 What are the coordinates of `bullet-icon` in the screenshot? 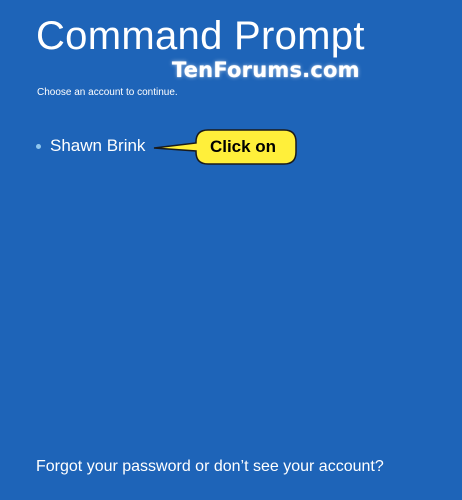 It's located at (38, 146).